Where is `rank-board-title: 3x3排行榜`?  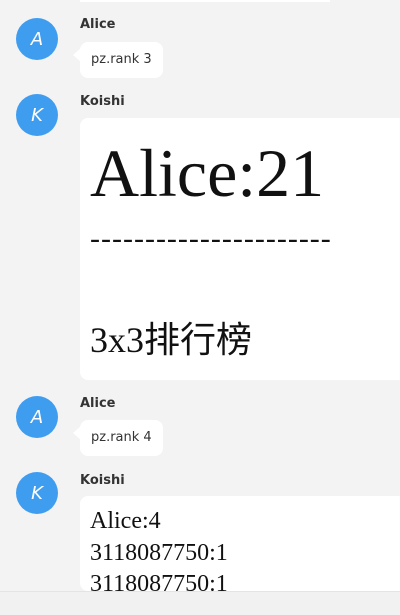 rank-board-title: 3x3排行榜 is located at coordinates (171, 340).